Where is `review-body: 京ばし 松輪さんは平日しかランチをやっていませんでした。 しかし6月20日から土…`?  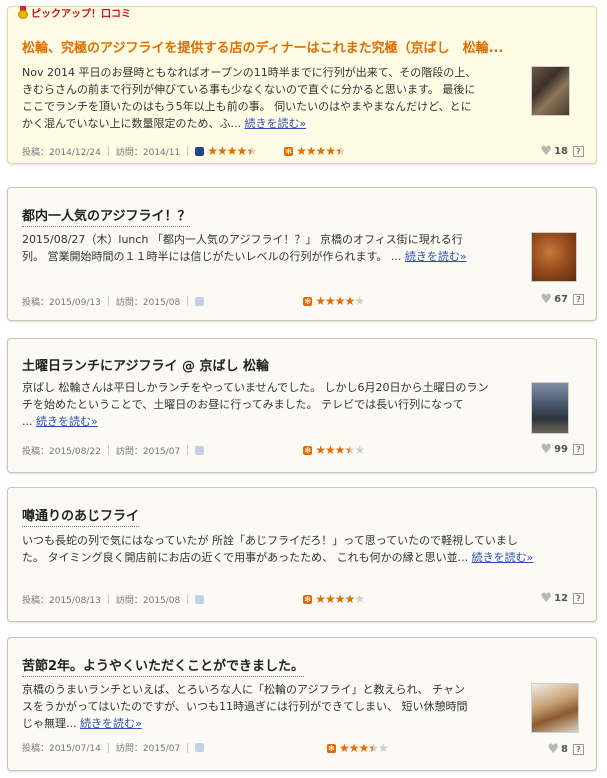
review-body: 京ばし 松輪さんは平日しかランチをやっていませんでした。 しかし6月20日から土… is located at coordinates (272, 404).